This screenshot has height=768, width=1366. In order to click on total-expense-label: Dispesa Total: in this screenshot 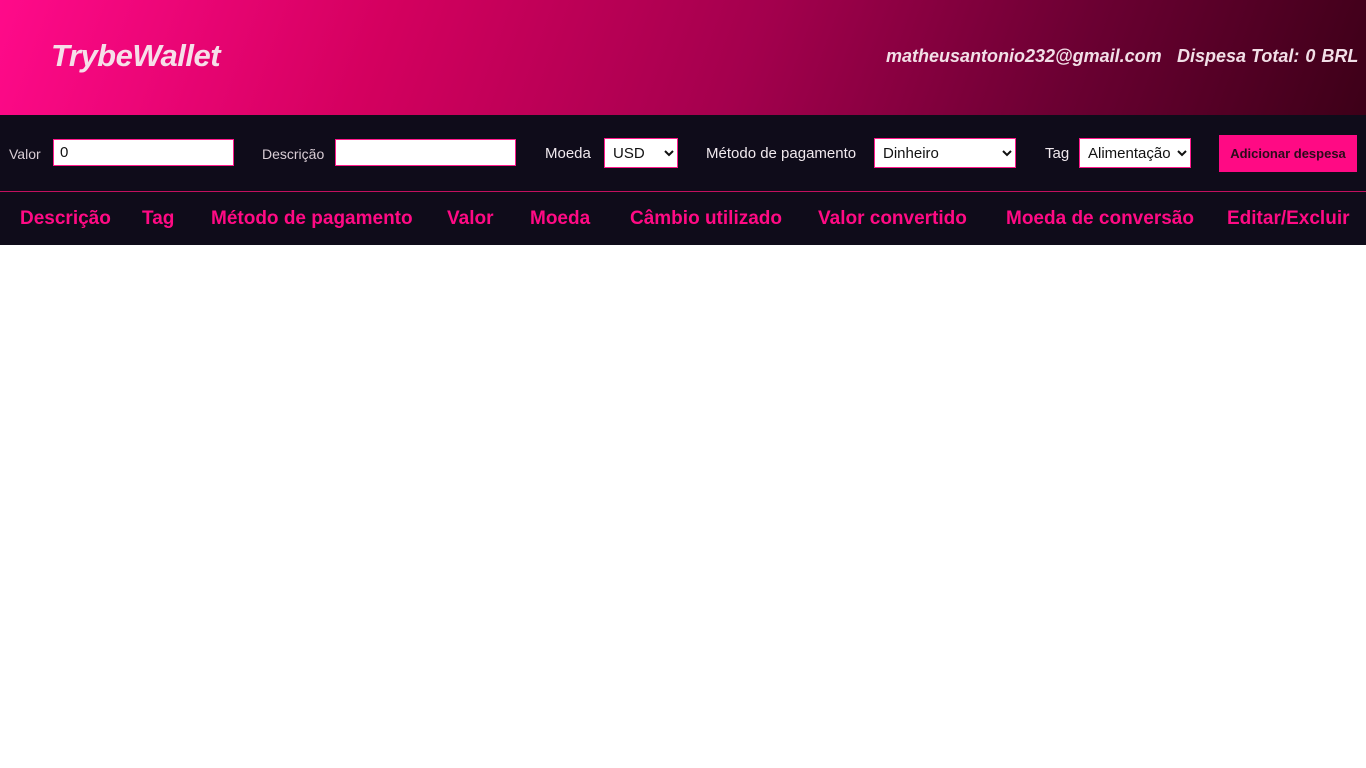, I will do `click(1238, 56)`.